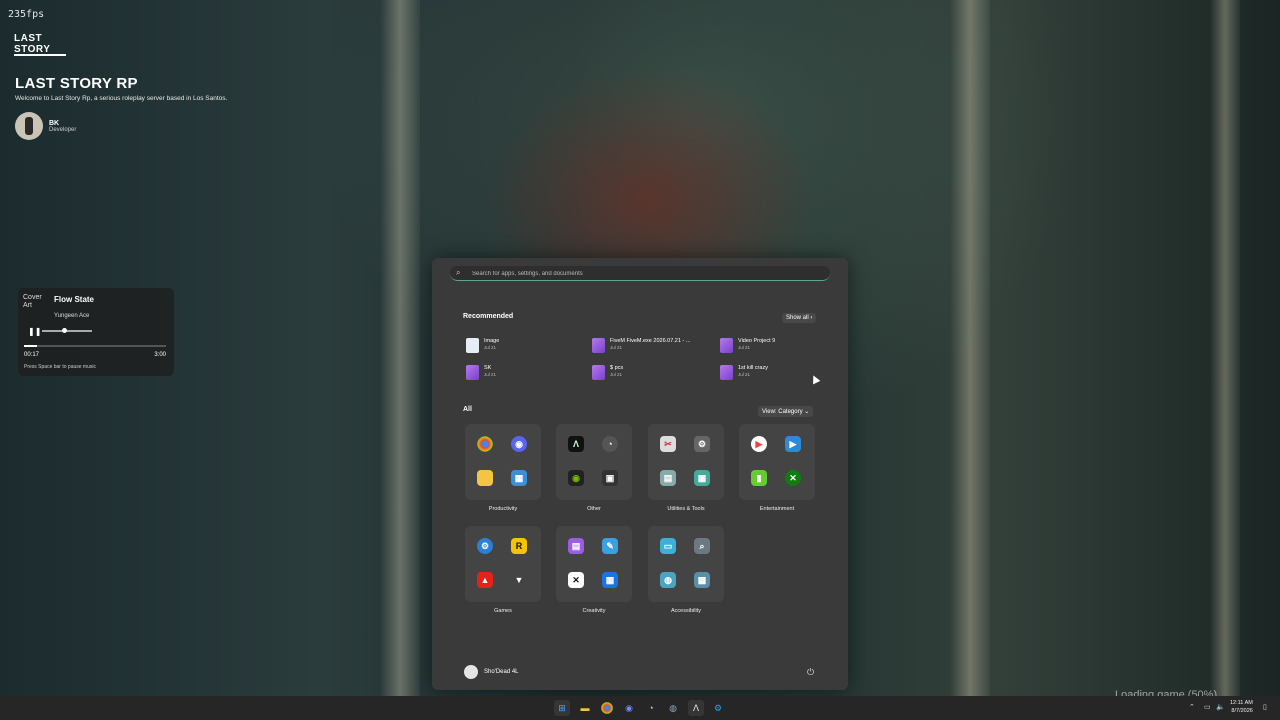 The width and height of the screenshot is (1280, 720). What do you see at coordinates (610, 546) in the screenshot?
I see `paint-icon: ✎` at bounding box center [610, 546].